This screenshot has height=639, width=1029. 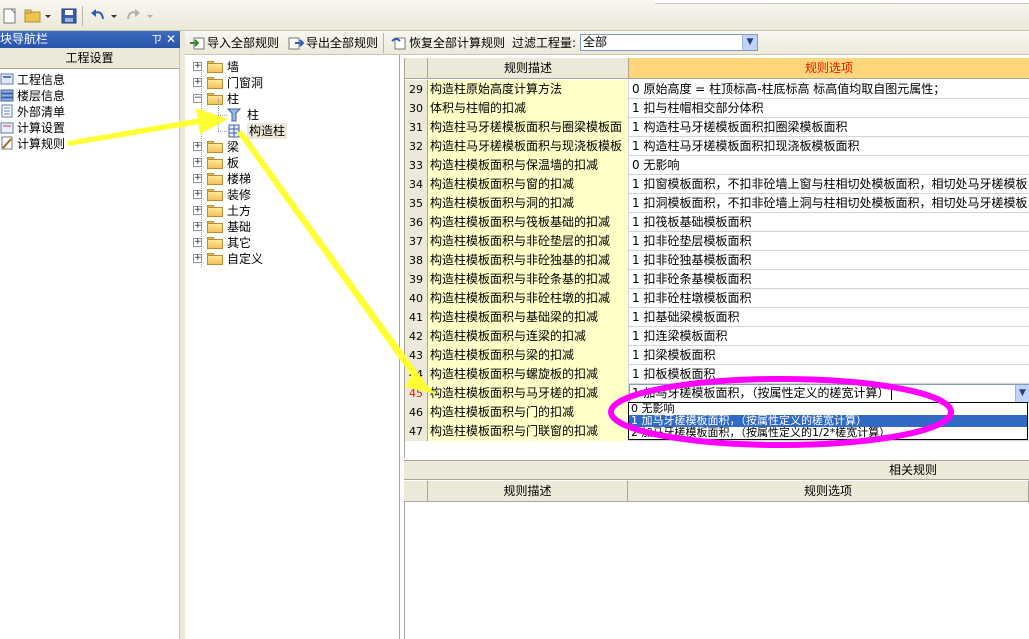 I want to click on row-description: 体积与柱帽的扣减, so click(x=528, y=108).